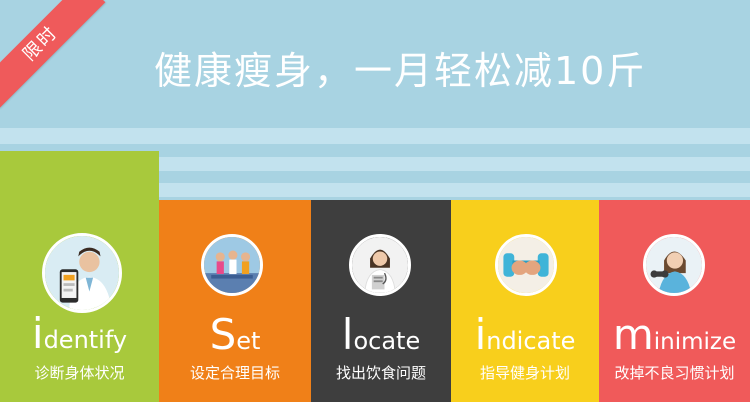 This screenshot has width=750, height=402. Describe the element at coordinates (695, 342) in the screenshot. I see `keyword-rest: inimize` at that location.